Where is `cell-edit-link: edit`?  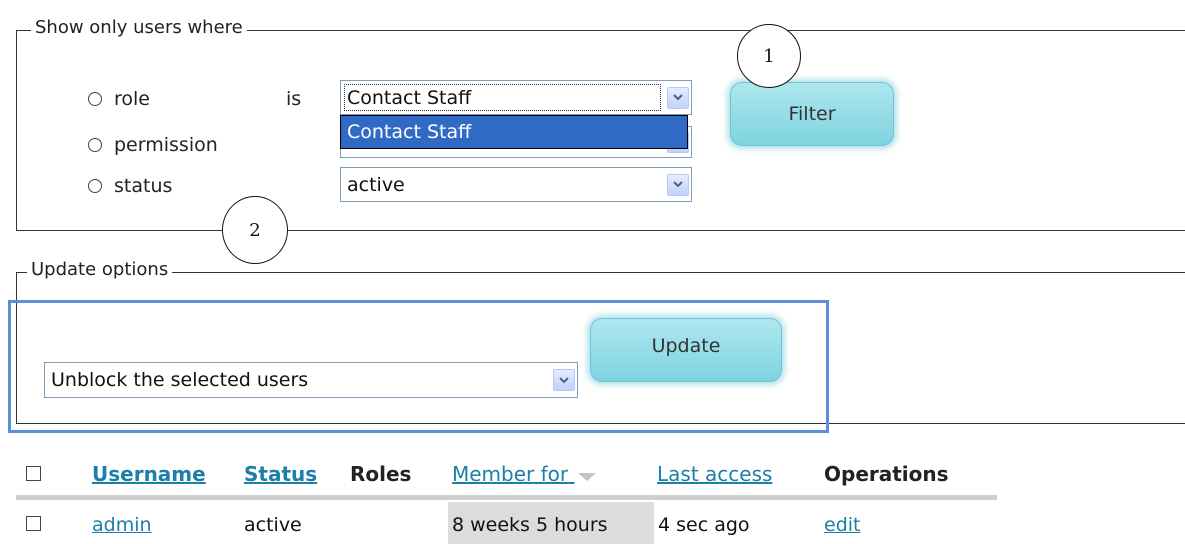
cell-edit-link: edit is located at coordinates (842, 525).